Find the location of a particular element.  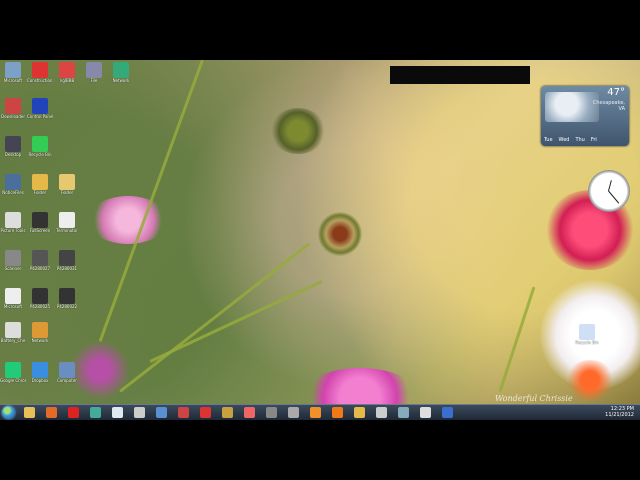

desktop-icon: Battery_Che is located at coordinates (13, 332).